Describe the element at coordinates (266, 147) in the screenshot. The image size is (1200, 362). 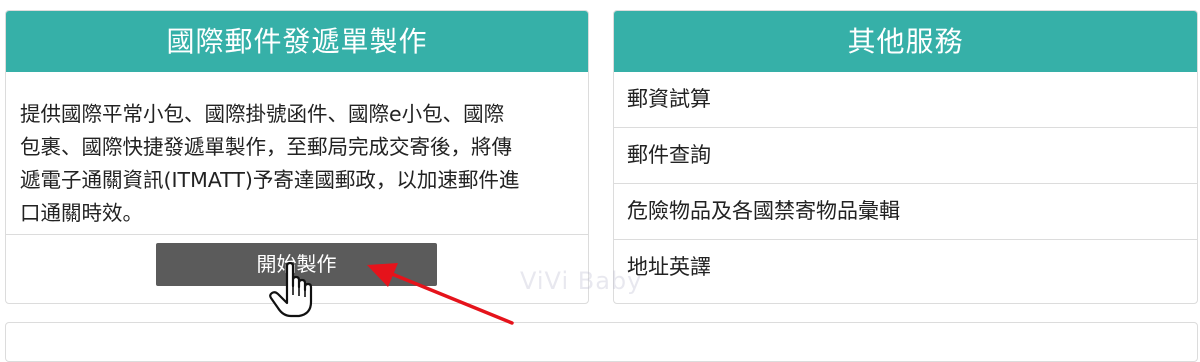
I see `desc-line: 包裹、國際快捷發遞單製作，至郵局完成交寄後，將傳` at that location.